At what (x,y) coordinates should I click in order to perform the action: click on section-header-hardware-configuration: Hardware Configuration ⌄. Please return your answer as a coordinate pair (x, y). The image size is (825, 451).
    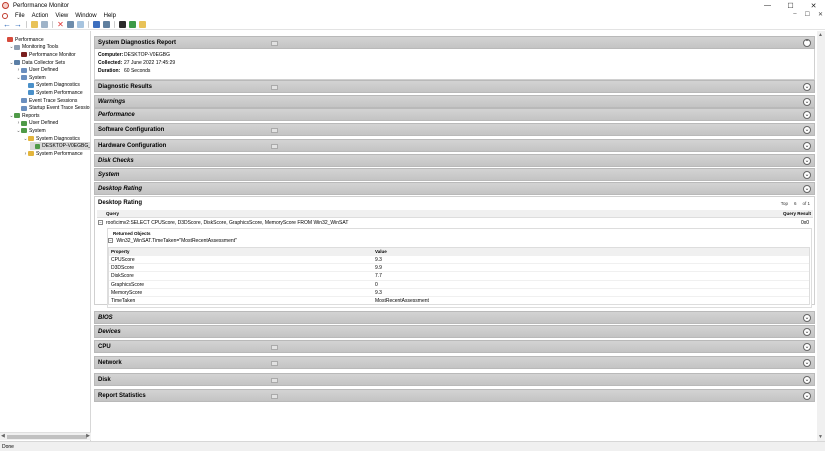
    Looking at the image, I should click on (454, 145).